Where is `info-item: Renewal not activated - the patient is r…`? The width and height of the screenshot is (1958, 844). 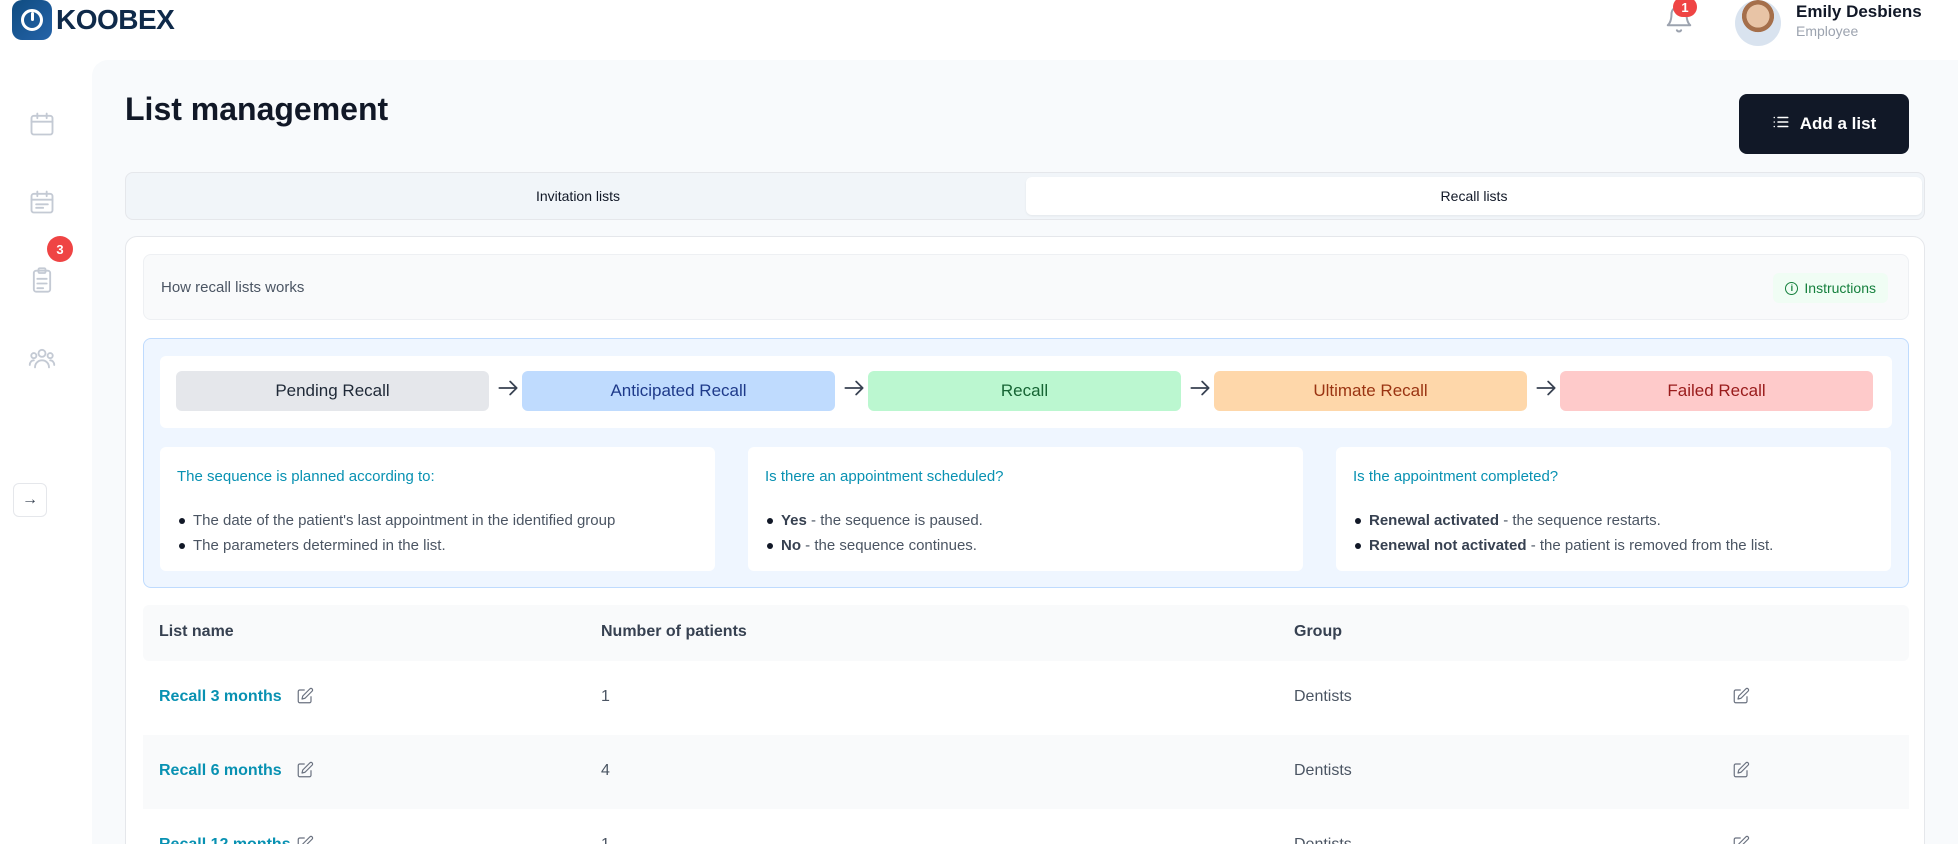
info-item: Renewal not activated - the patient is r… is located at coordinates (1563, 545).